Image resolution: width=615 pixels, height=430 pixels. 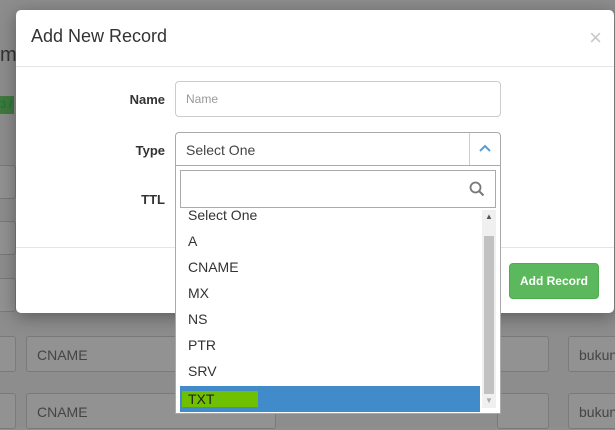 I want to click on modal-header: Add New Record ×, so click(x=315, y=38).